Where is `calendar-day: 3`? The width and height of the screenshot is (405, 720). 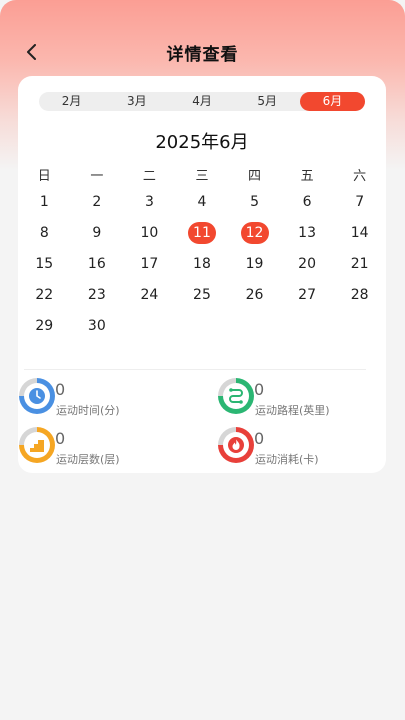 calendar-day: 3 is located at coordinates (149, 202).